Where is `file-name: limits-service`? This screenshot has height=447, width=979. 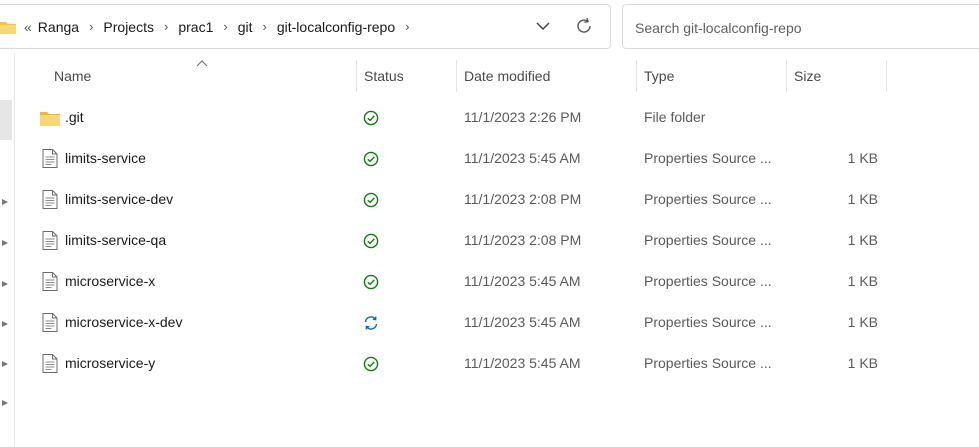
file-name: limits-service is located at coordinates (105, 158).